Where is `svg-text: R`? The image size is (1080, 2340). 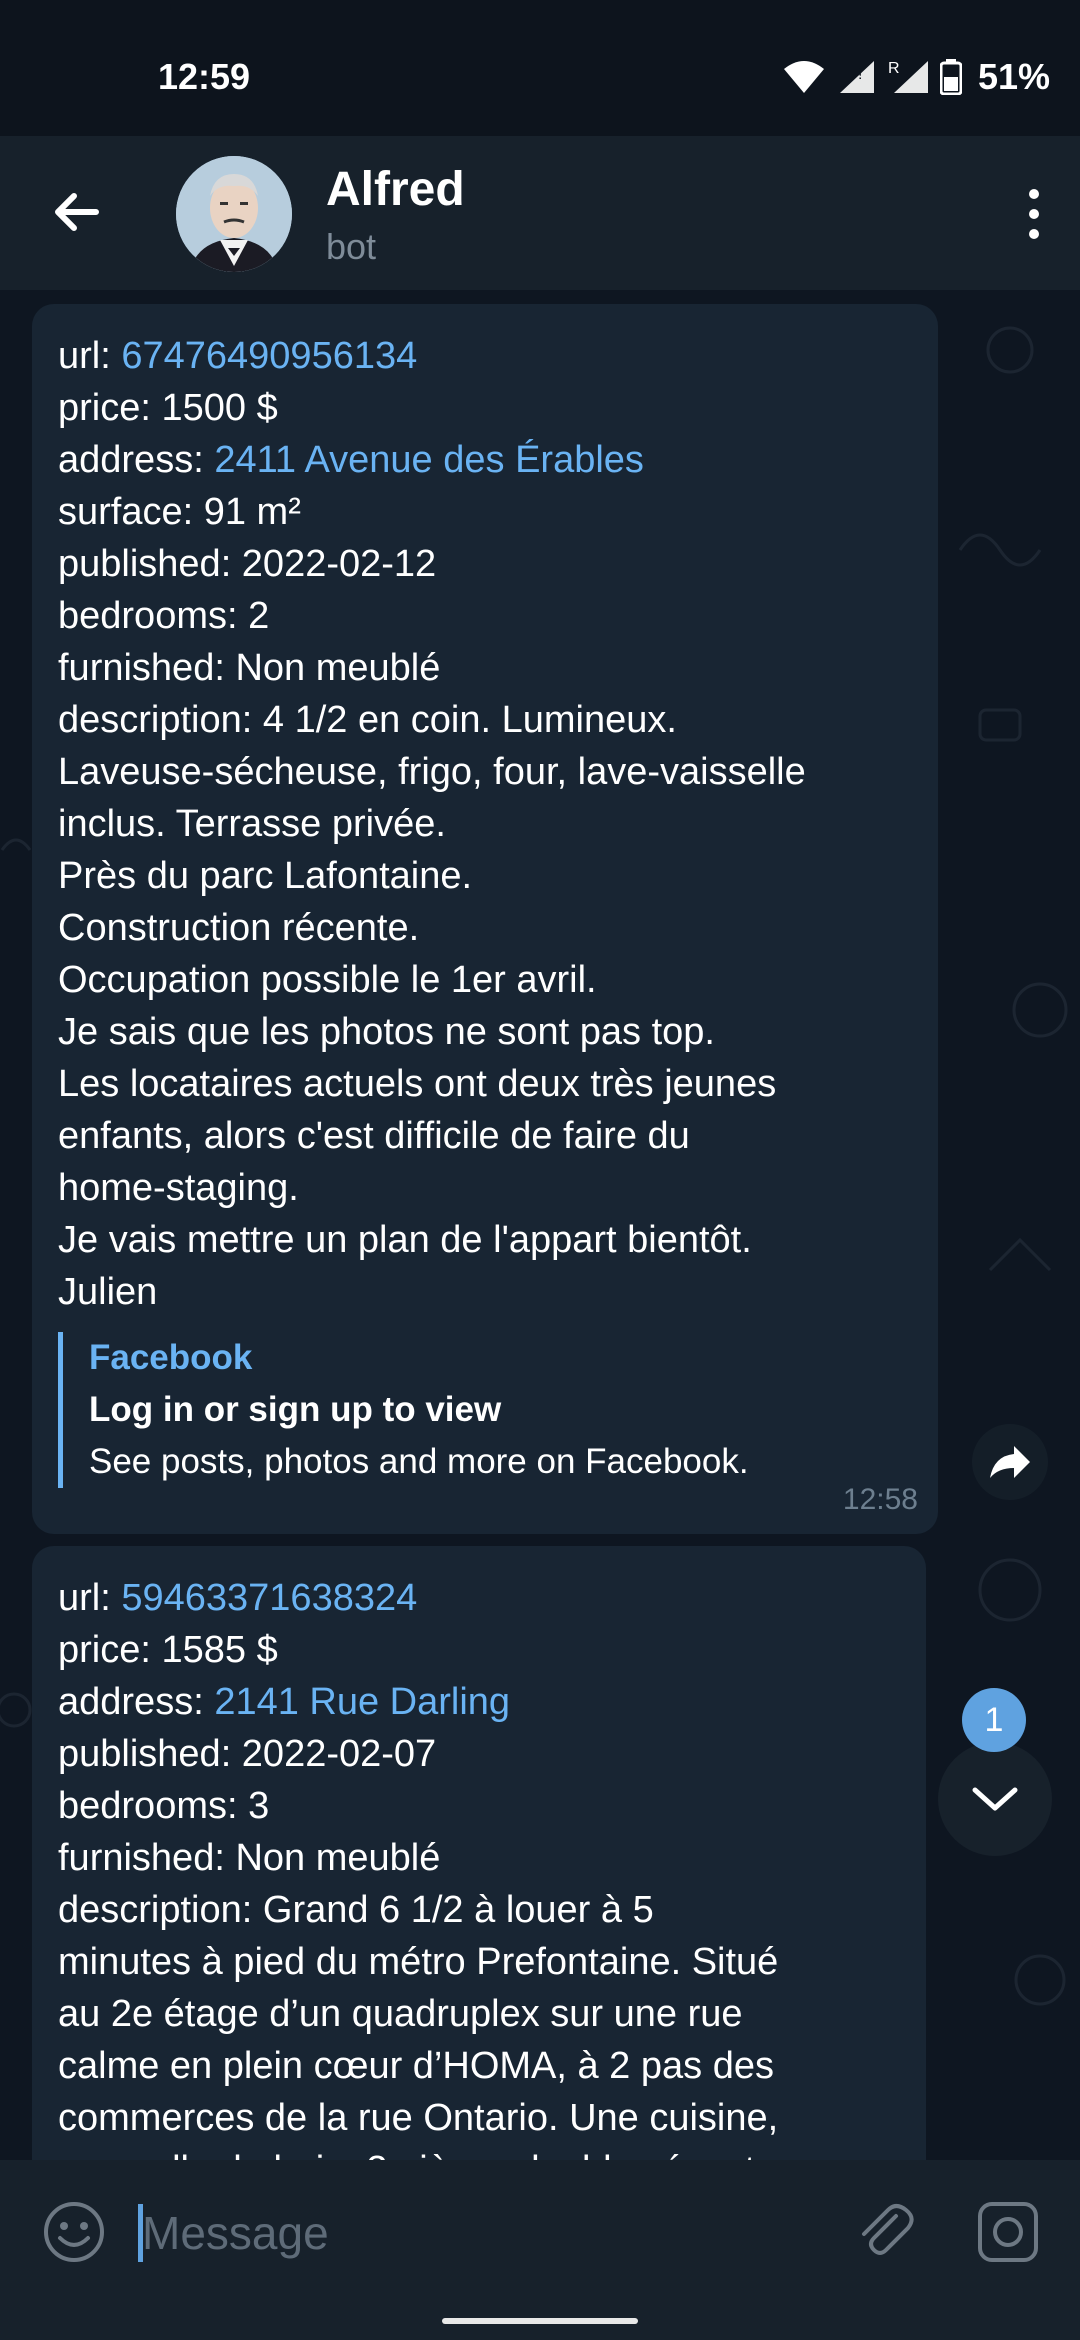 svg-text: R is located at coordinates (894, 68).